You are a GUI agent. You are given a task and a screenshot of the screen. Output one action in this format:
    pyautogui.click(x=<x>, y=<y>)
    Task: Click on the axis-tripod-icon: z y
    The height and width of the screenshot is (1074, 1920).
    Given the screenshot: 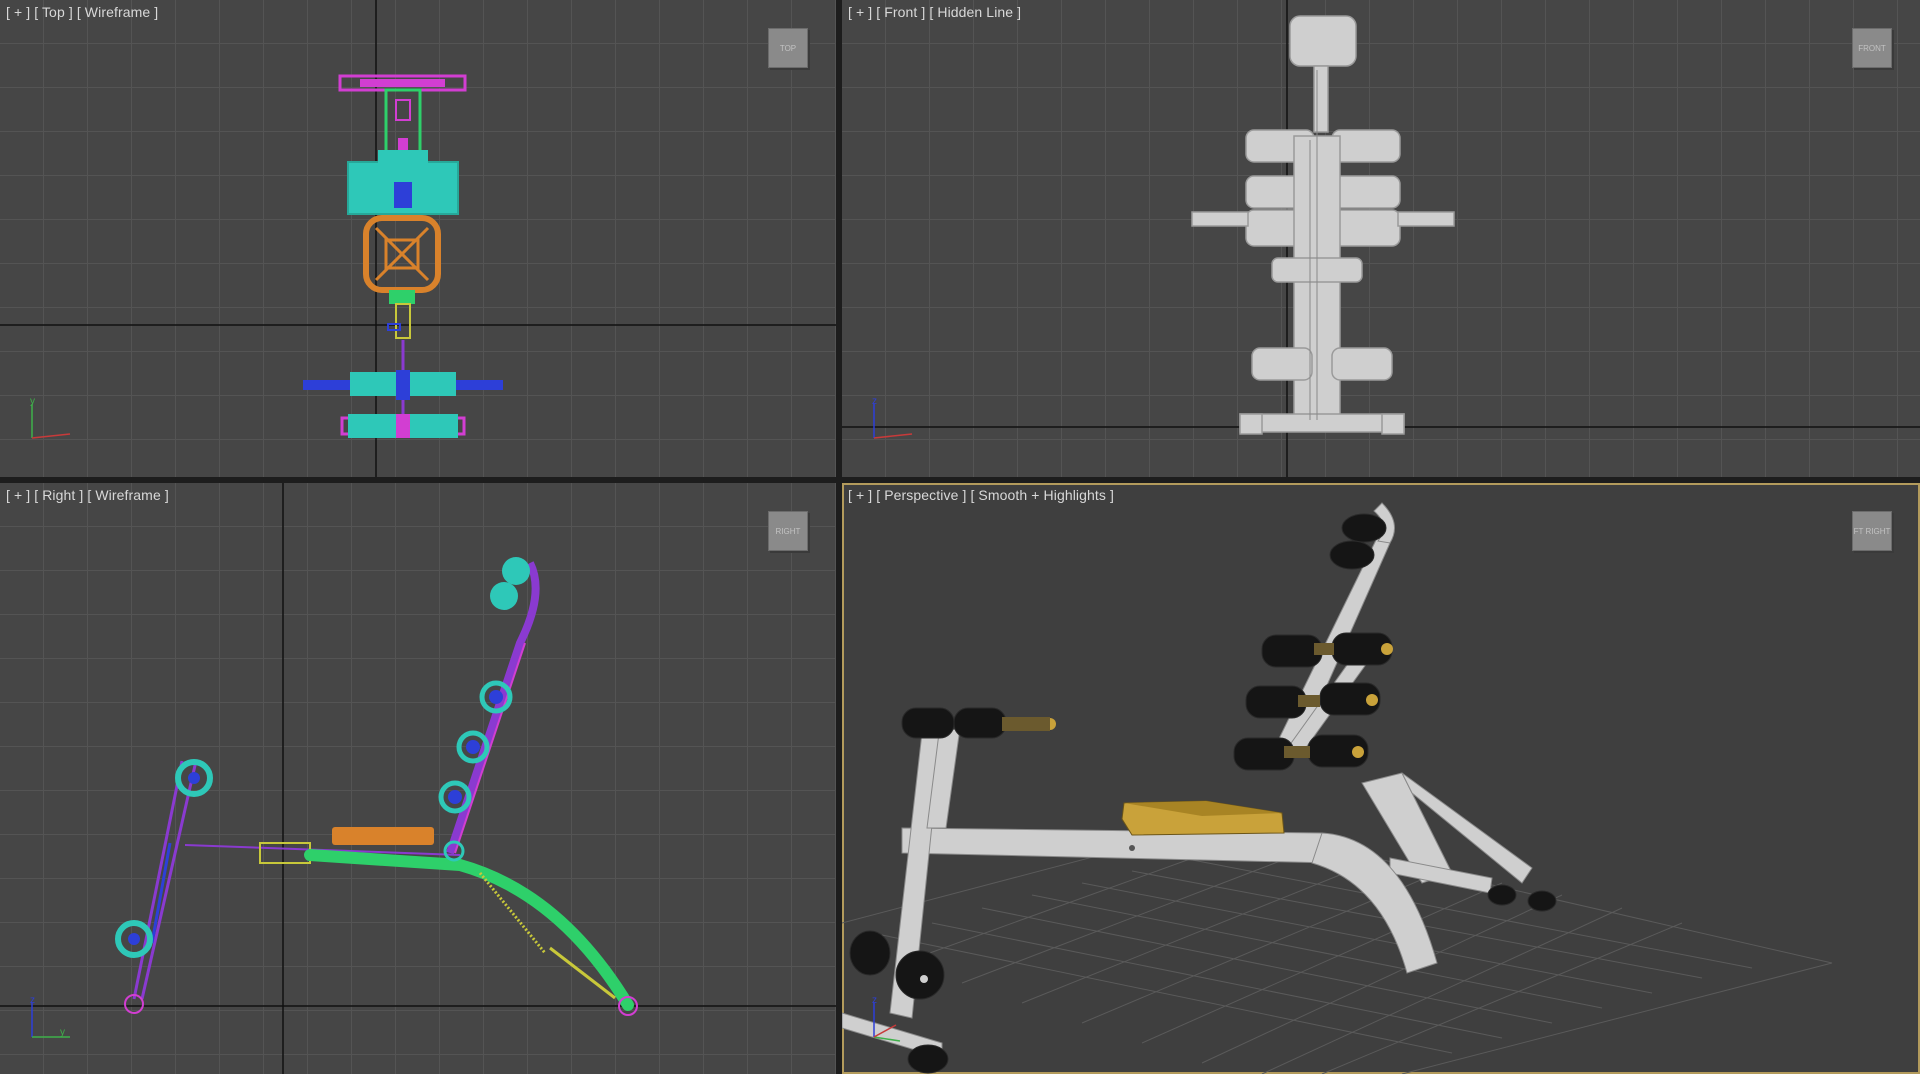 What is the action you would take?
    pyautogui.click(x=50, y=1016)
    